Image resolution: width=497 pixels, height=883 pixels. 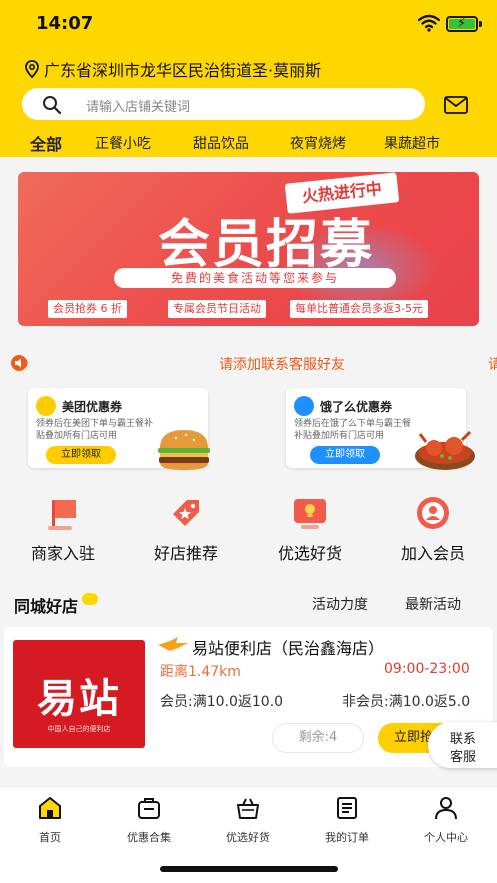 I want to click on selected-goods-button: 优选好货, so click(x=310, y=529).